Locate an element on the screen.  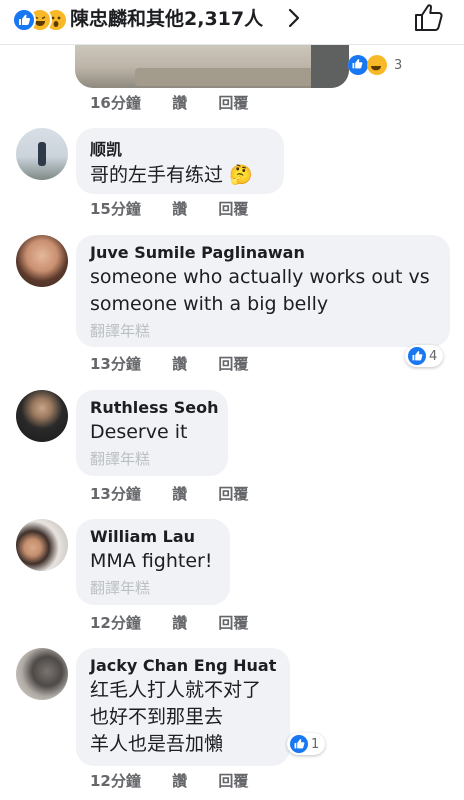
like-outline-icon is located at coordinates (428, 17).